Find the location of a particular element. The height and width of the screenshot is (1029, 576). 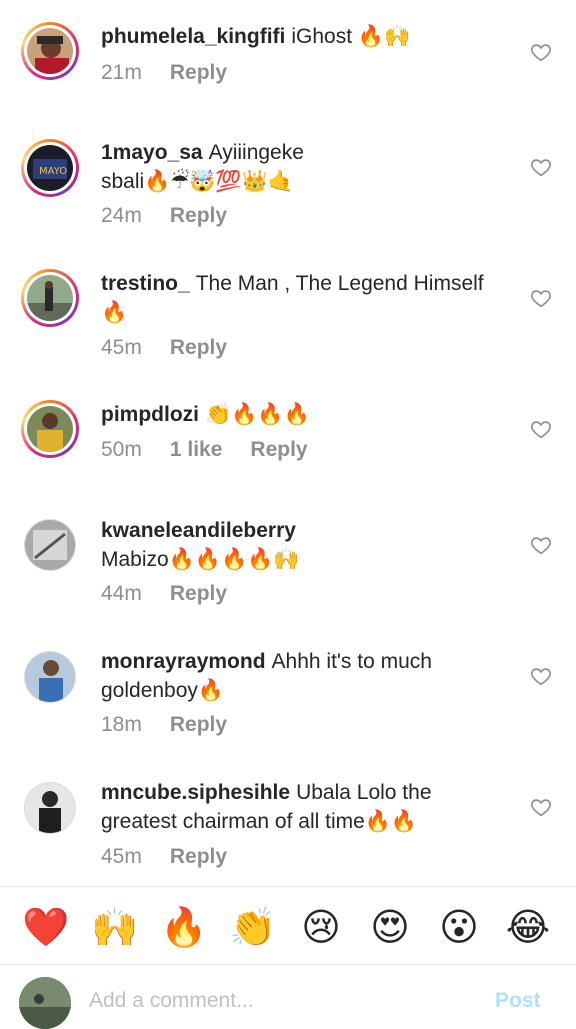

quick-reaction-bar: ❤️ 🙌 🔥 👏 😢 😍 😮 😂 is located at coordinates (288, 927).